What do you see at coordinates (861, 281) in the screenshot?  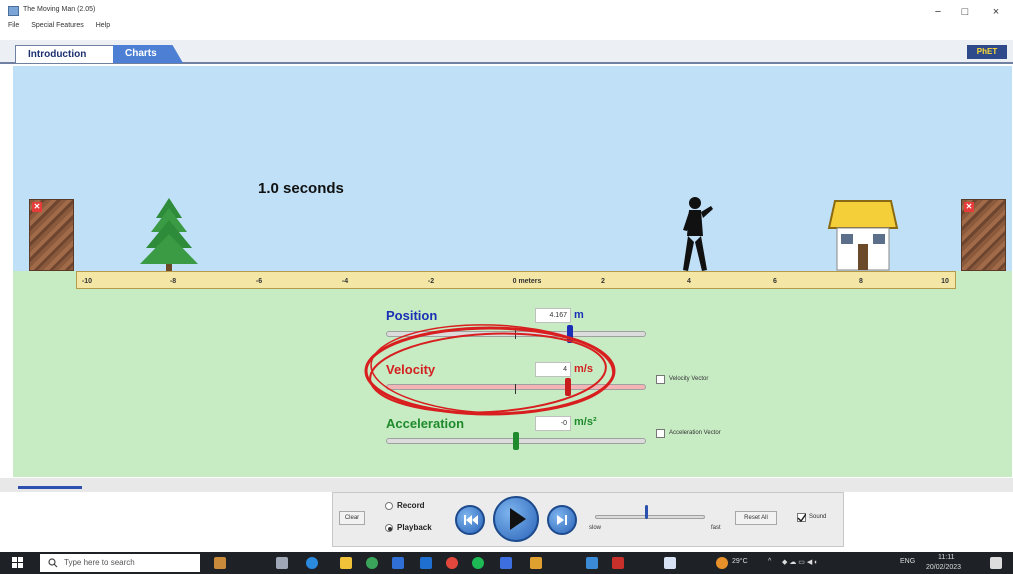 I see `ruler-label: 8` at bounding box center [861, 281].